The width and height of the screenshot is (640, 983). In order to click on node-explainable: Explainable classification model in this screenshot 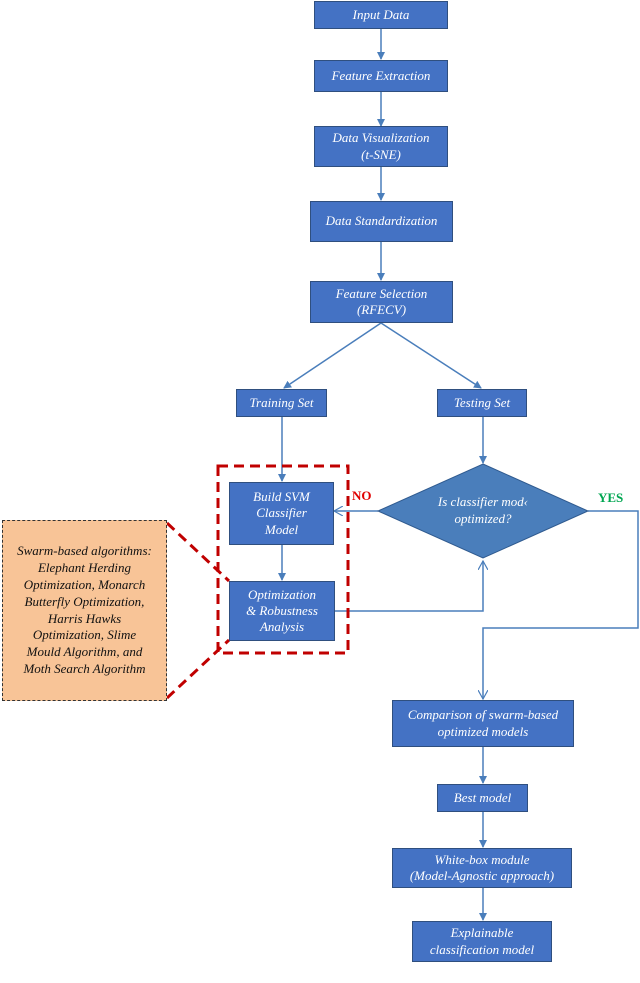, I will do `click(482, 941)`.